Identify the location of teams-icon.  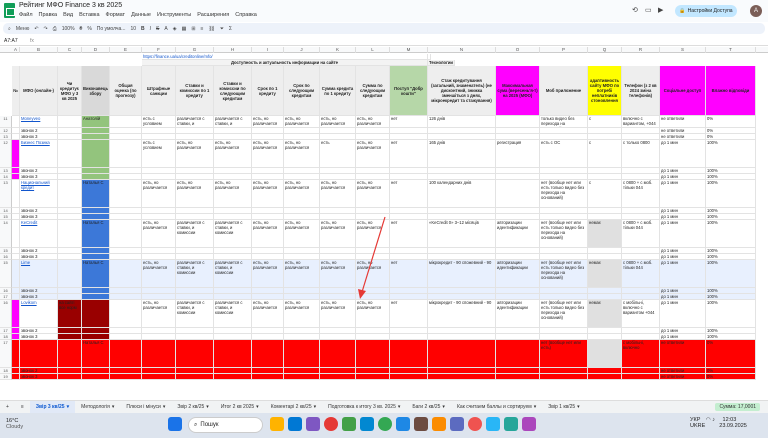
(313, 424).